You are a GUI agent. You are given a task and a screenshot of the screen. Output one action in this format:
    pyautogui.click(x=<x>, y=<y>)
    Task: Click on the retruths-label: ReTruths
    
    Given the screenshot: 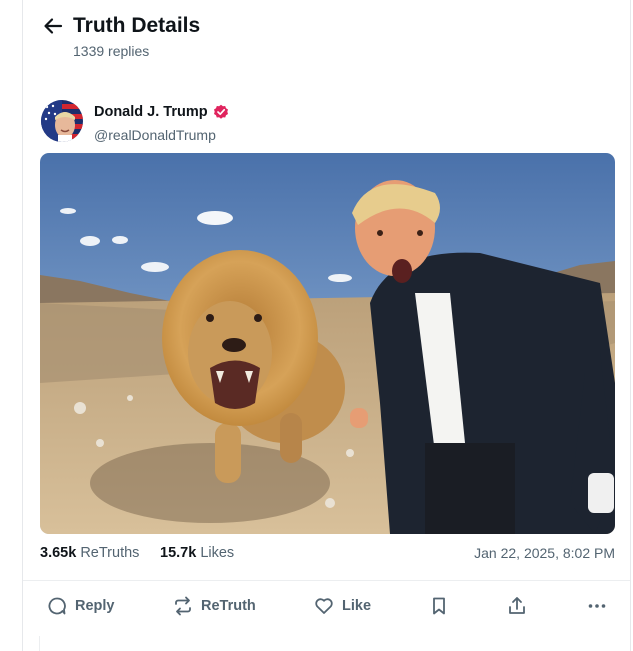 What is the action you would take?
    pyautogui.click(x=110, y=553)
    